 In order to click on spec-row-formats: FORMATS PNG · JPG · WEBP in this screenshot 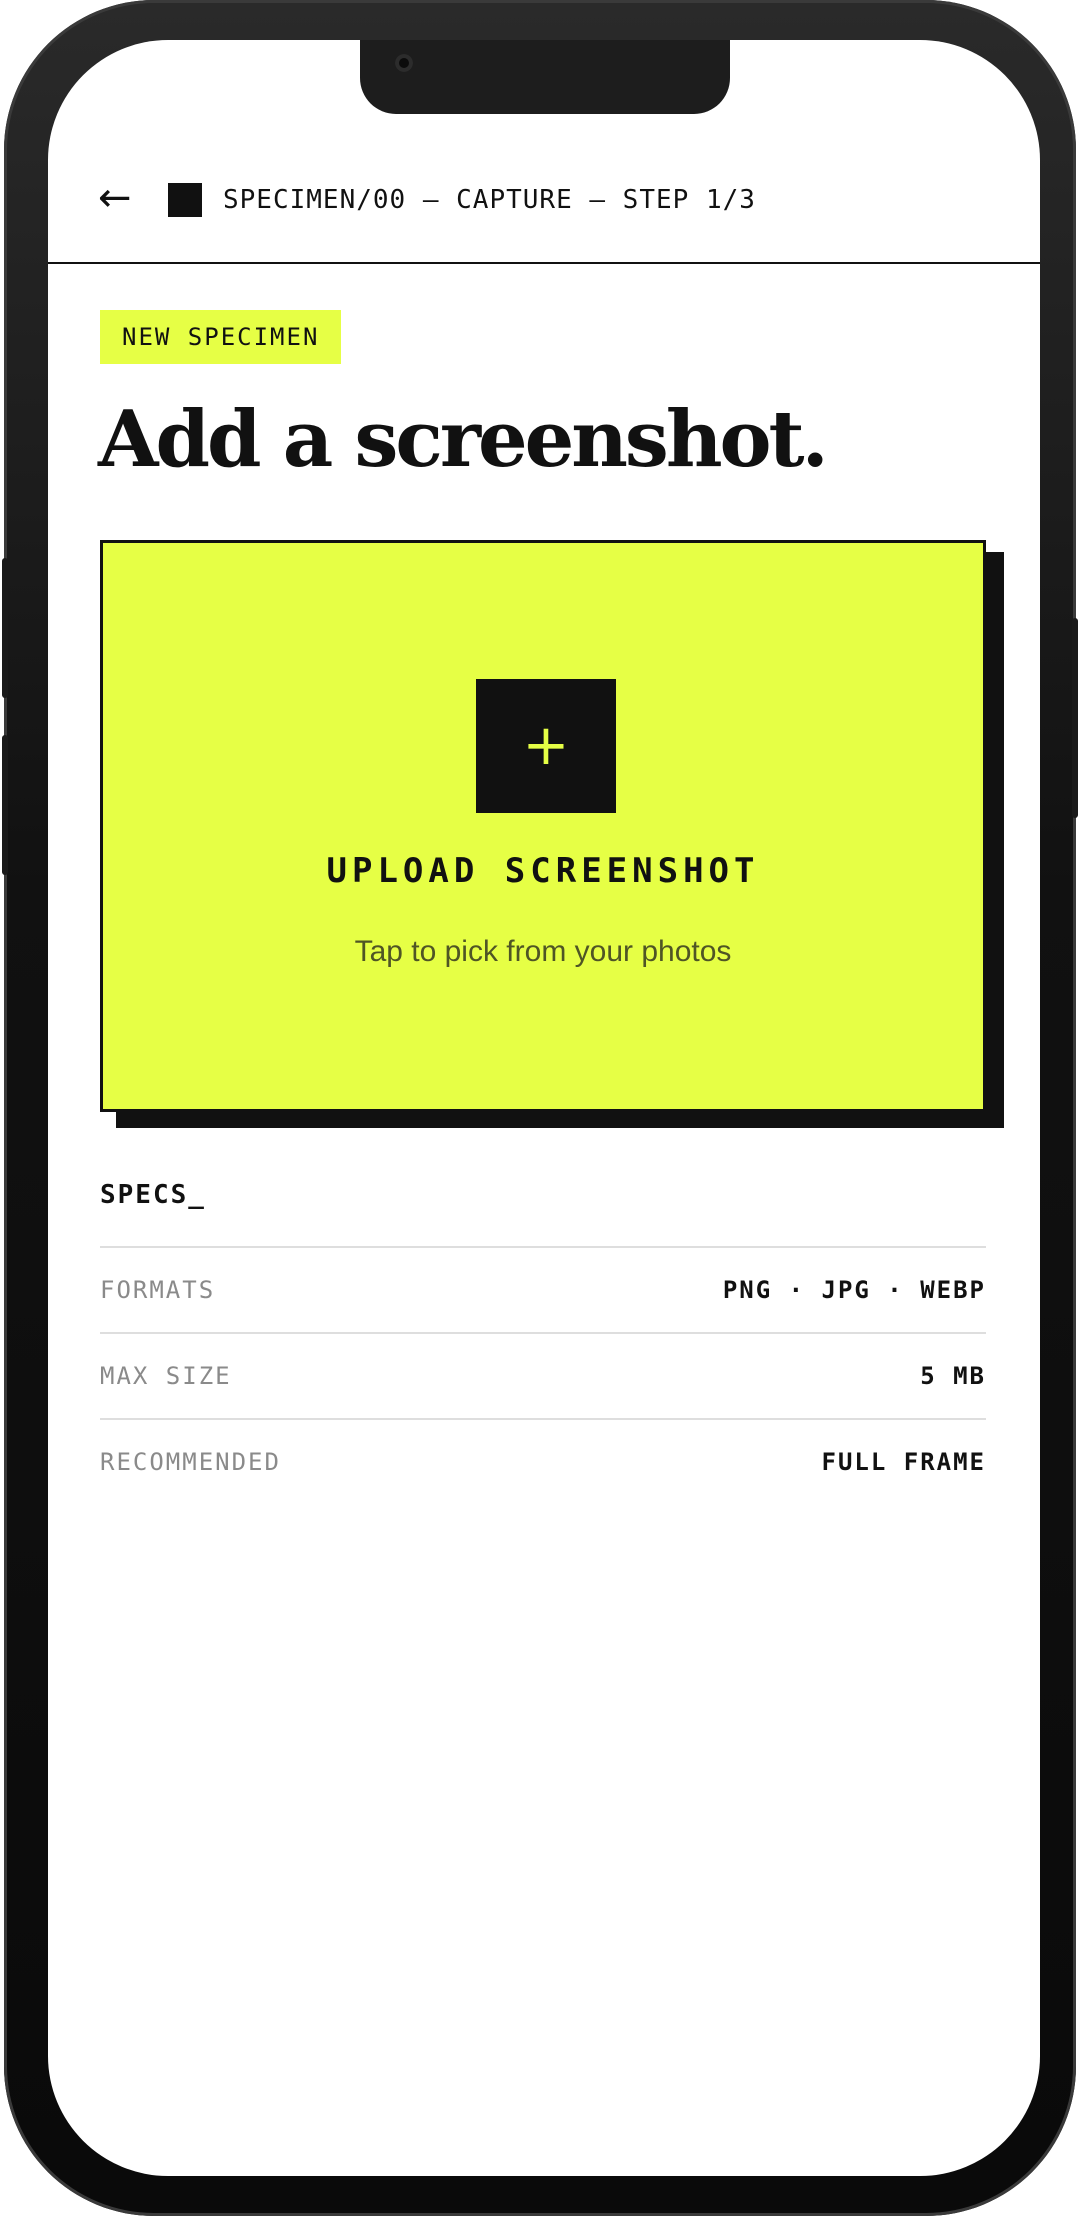, I will do `click(543, 1289)`.